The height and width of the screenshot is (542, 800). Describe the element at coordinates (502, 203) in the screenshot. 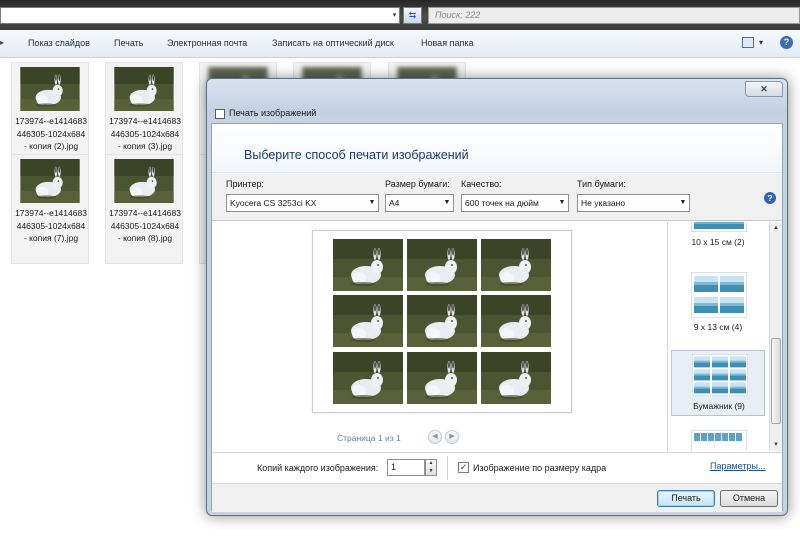

I see `quality-value: 600 точек на дюйм` at that location.